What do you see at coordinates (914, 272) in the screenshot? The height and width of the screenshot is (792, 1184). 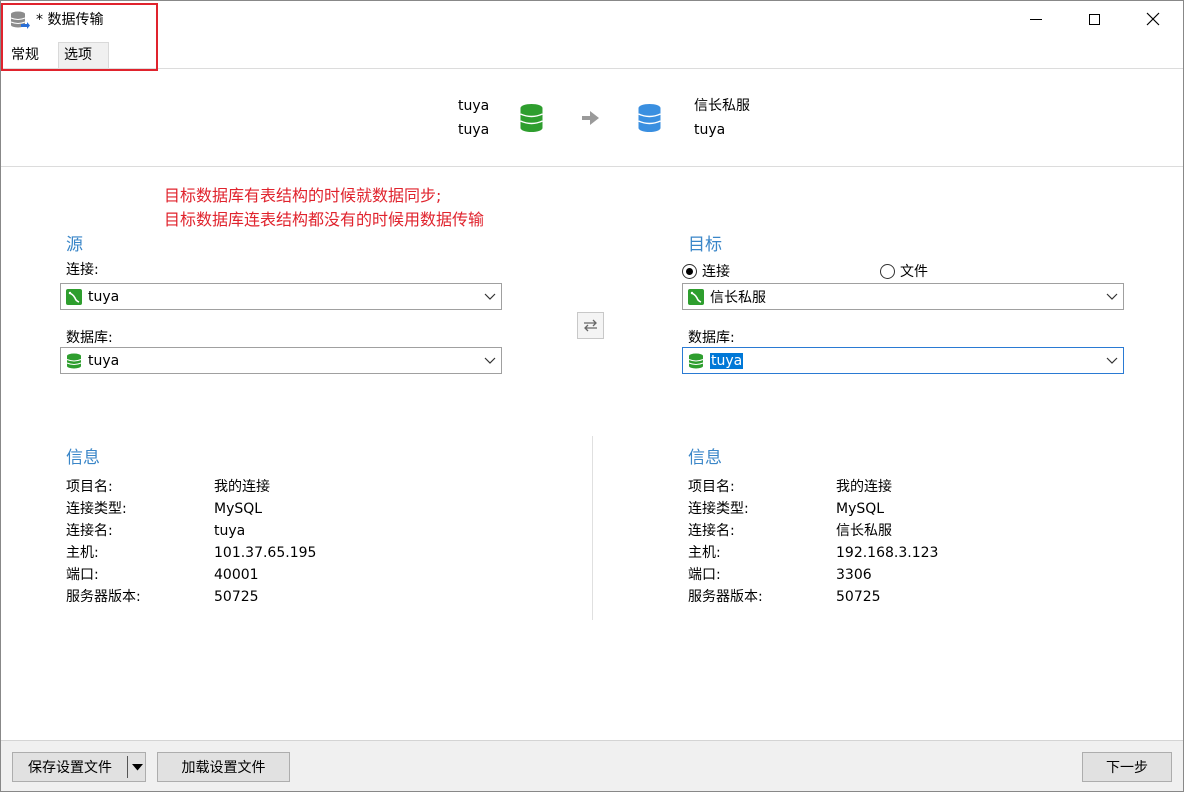 I see `target-radio-file-label: 文件` at bounding box center [914, 272].